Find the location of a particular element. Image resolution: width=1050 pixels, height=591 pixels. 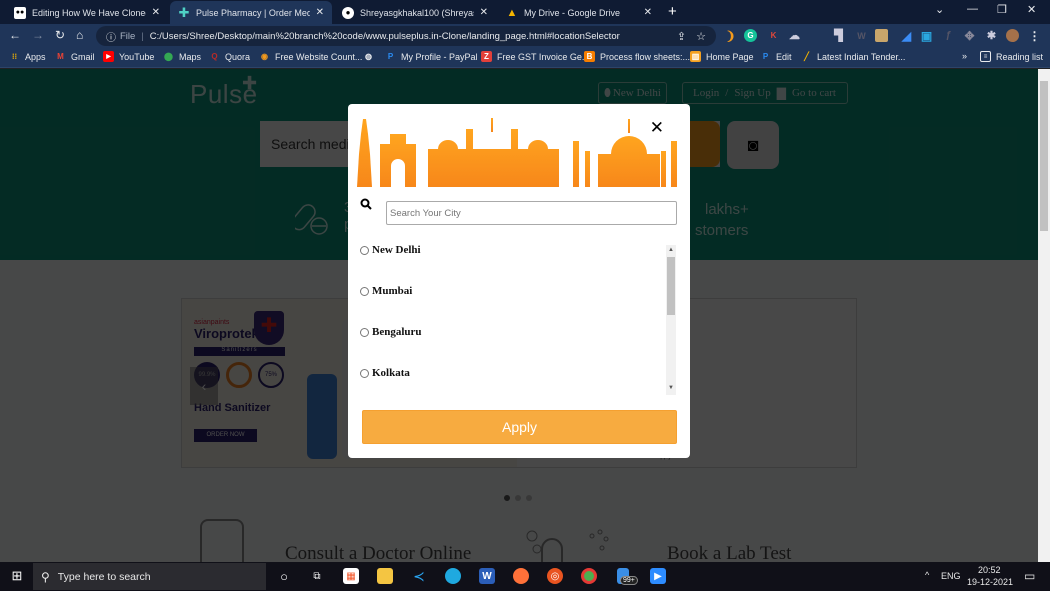

extension-capture-icon: ▣ is located at coordinates (926, 36).